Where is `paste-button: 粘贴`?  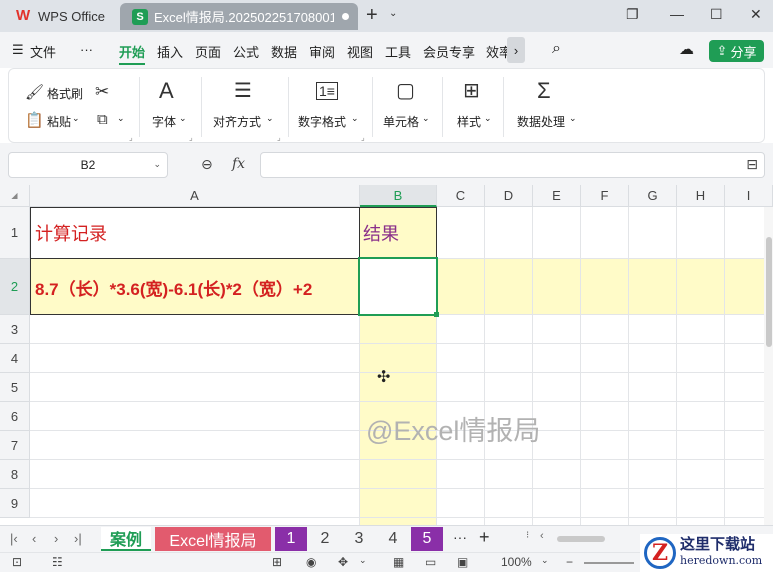 paste-button: 粘贴 is located at coordinates (59, 121).